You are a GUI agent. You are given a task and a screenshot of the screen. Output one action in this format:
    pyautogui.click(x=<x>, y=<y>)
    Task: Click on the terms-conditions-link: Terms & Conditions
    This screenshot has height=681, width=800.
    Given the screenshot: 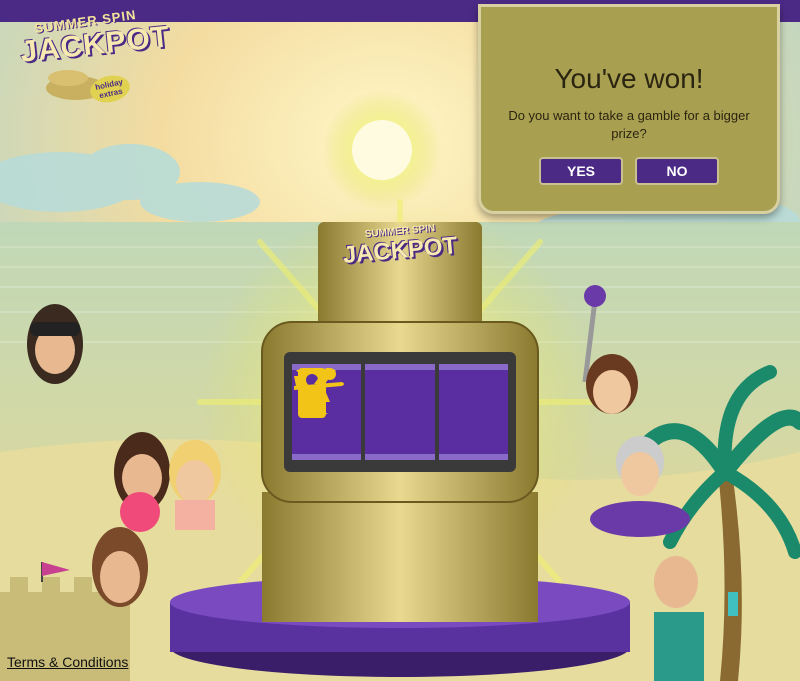 What is the action you would take?
    pyautogui.click(x=67, y=662)
    